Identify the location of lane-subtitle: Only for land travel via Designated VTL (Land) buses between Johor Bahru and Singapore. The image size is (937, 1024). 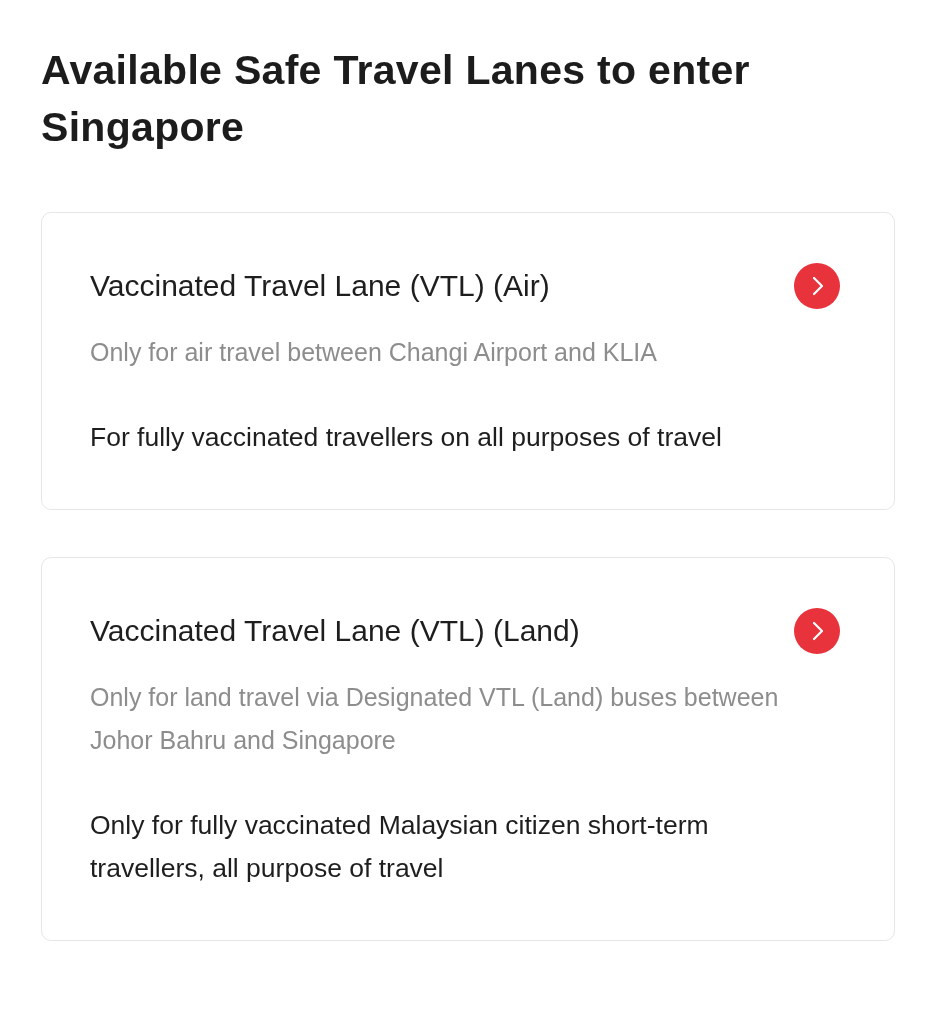
(435, 719).